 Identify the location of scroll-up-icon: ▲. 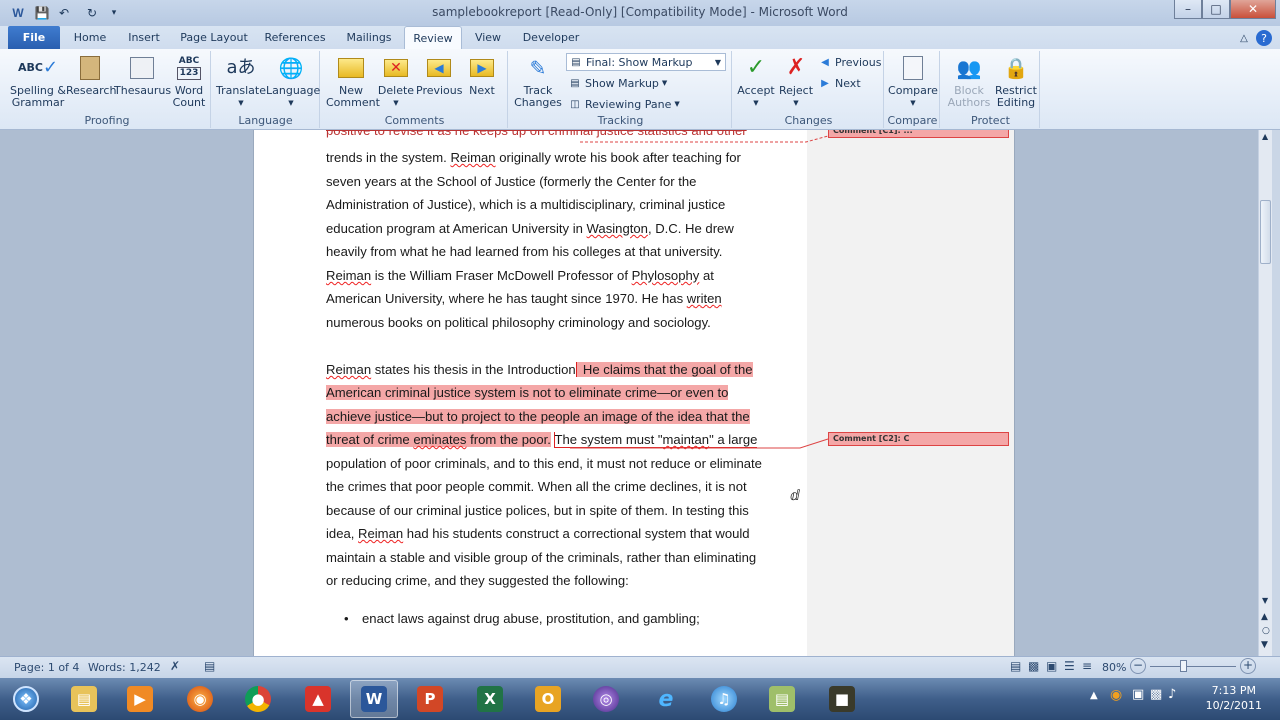
(1265, 136).